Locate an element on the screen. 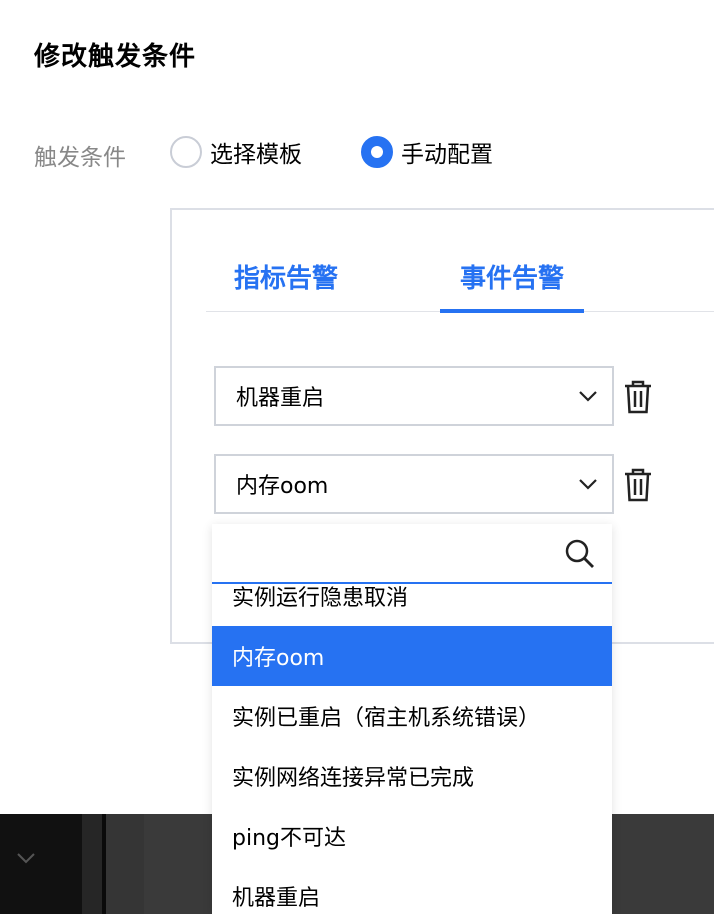  radio-label: 手动配置 is located at coordinates (447, 155).